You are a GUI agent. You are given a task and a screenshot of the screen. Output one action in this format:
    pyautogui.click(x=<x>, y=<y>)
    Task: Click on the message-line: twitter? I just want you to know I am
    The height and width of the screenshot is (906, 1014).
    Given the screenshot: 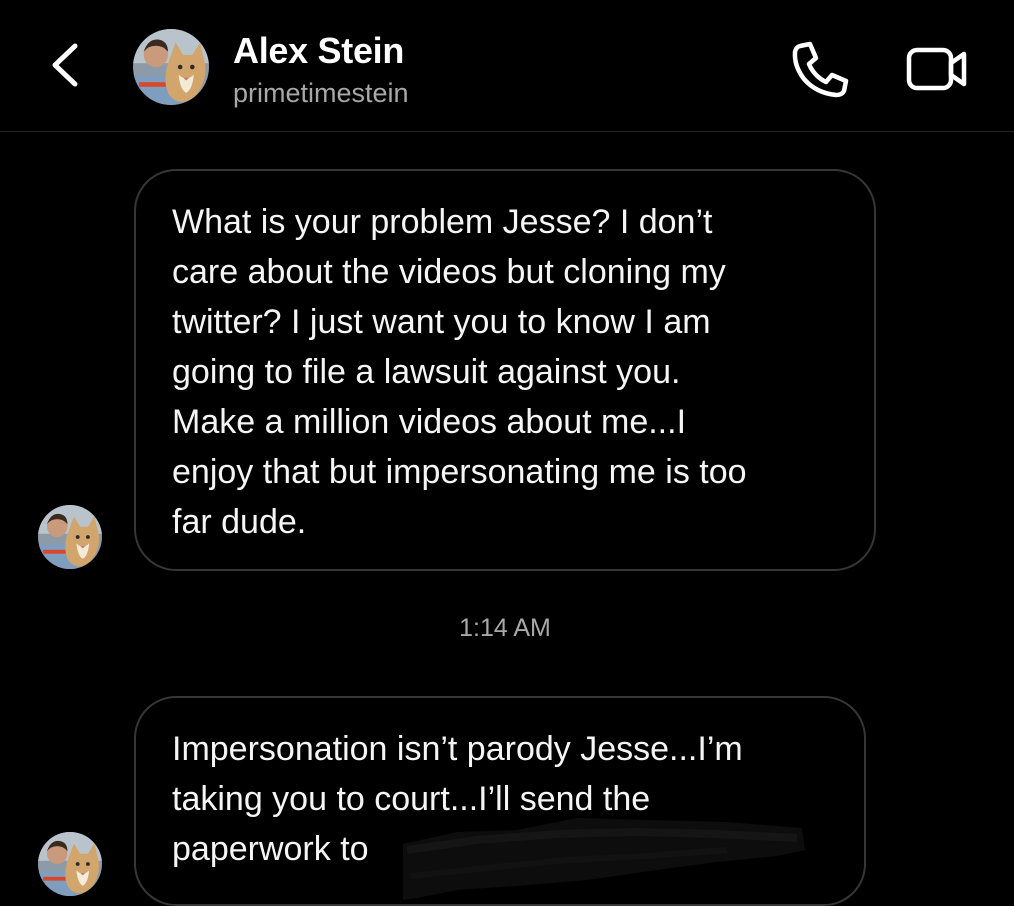 What is the action you would take?
    pyautogui.click(x=441, y=322)
    